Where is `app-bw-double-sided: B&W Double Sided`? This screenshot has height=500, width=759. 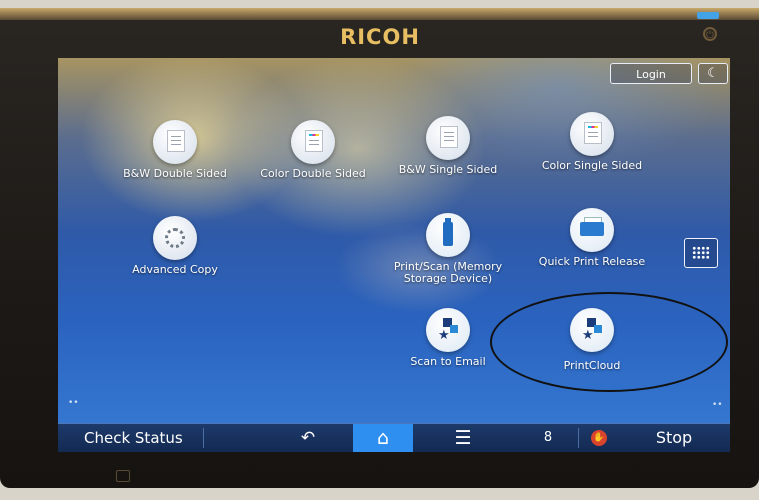 app-bw-double-sided: B&W Double Sided is located at coordinates (175, 150).